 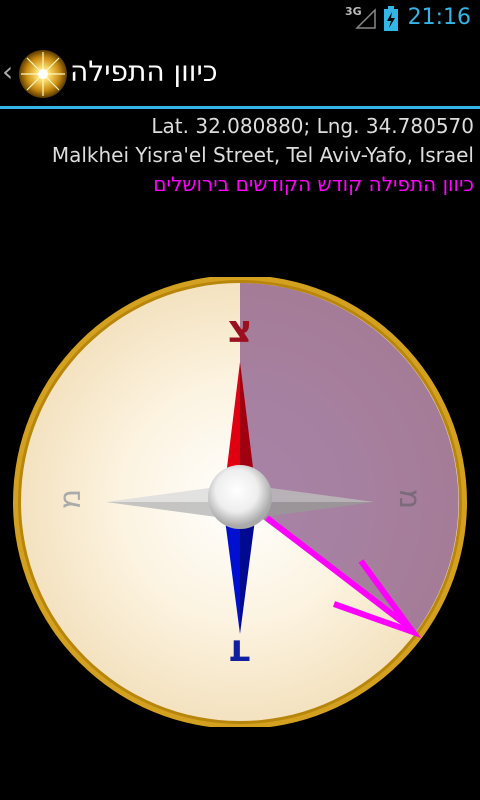 I want to click on status-bar: 3G 21:16, so click(x=240, y=19).